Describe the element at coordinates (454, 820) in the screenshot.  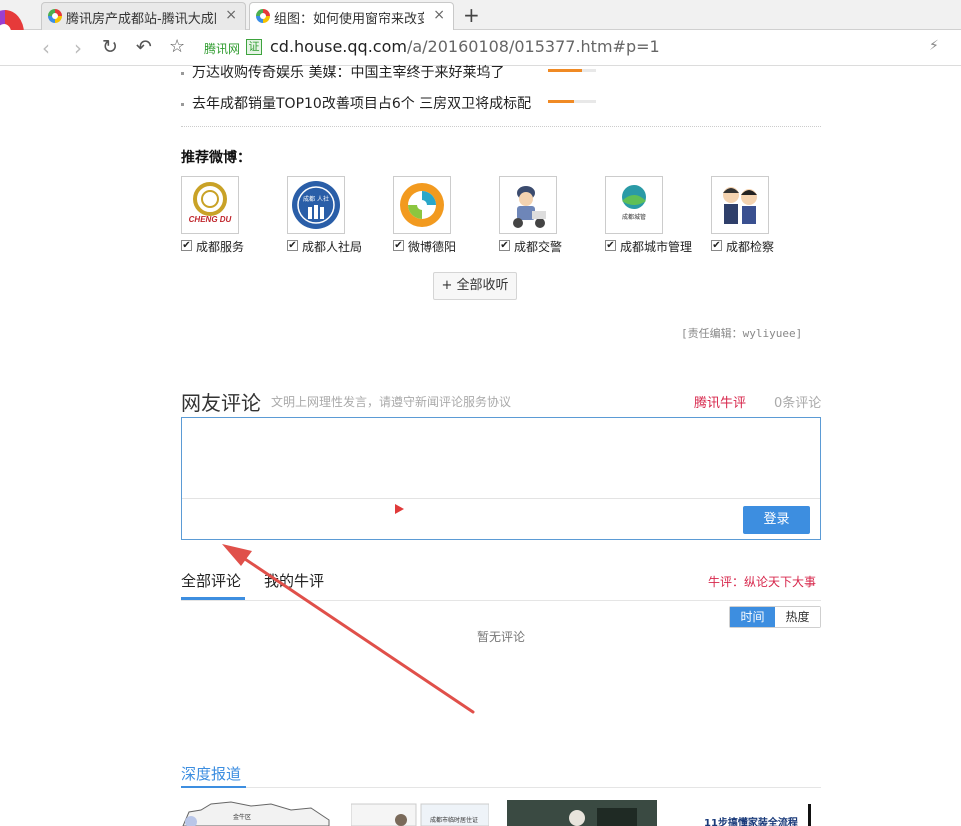
I see `thumbnail-caption: 成都市临时居住证` at that location.